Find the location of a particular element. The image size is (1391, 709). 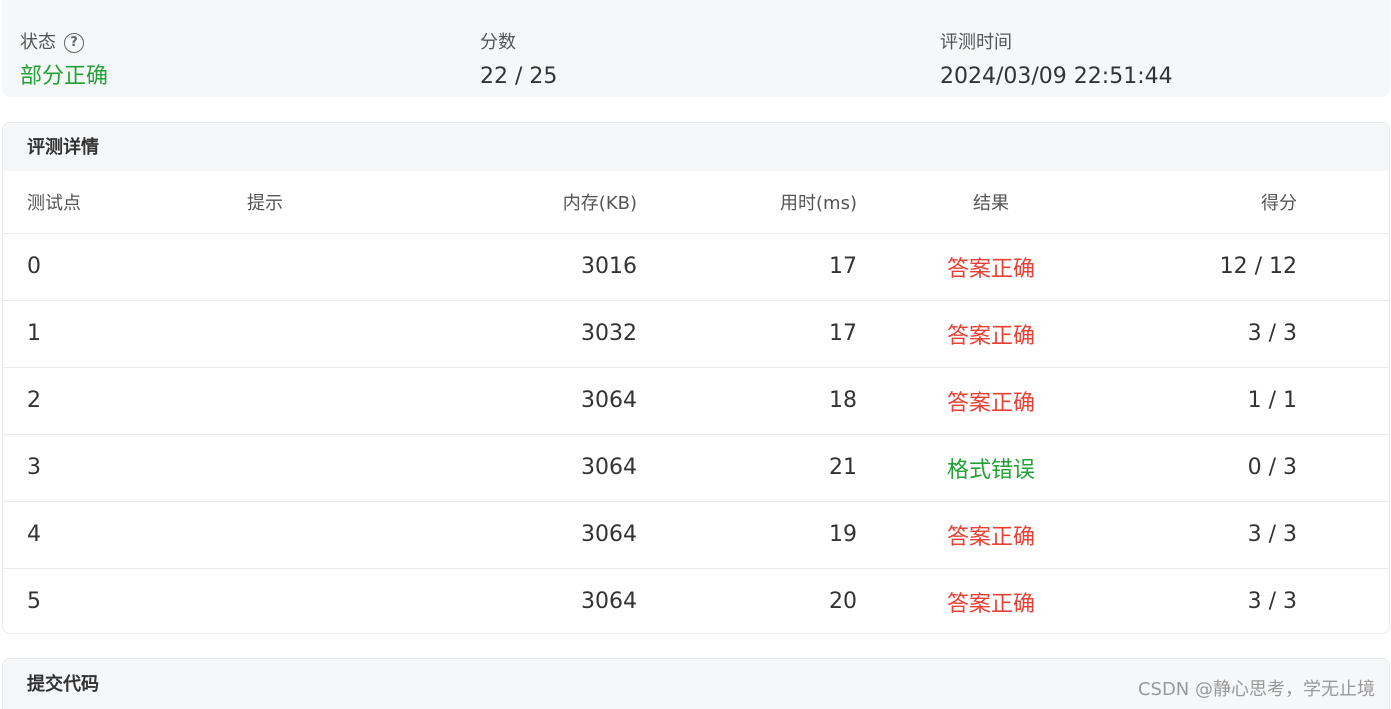

score-label: 分数 is located at coordinates (498, 42).